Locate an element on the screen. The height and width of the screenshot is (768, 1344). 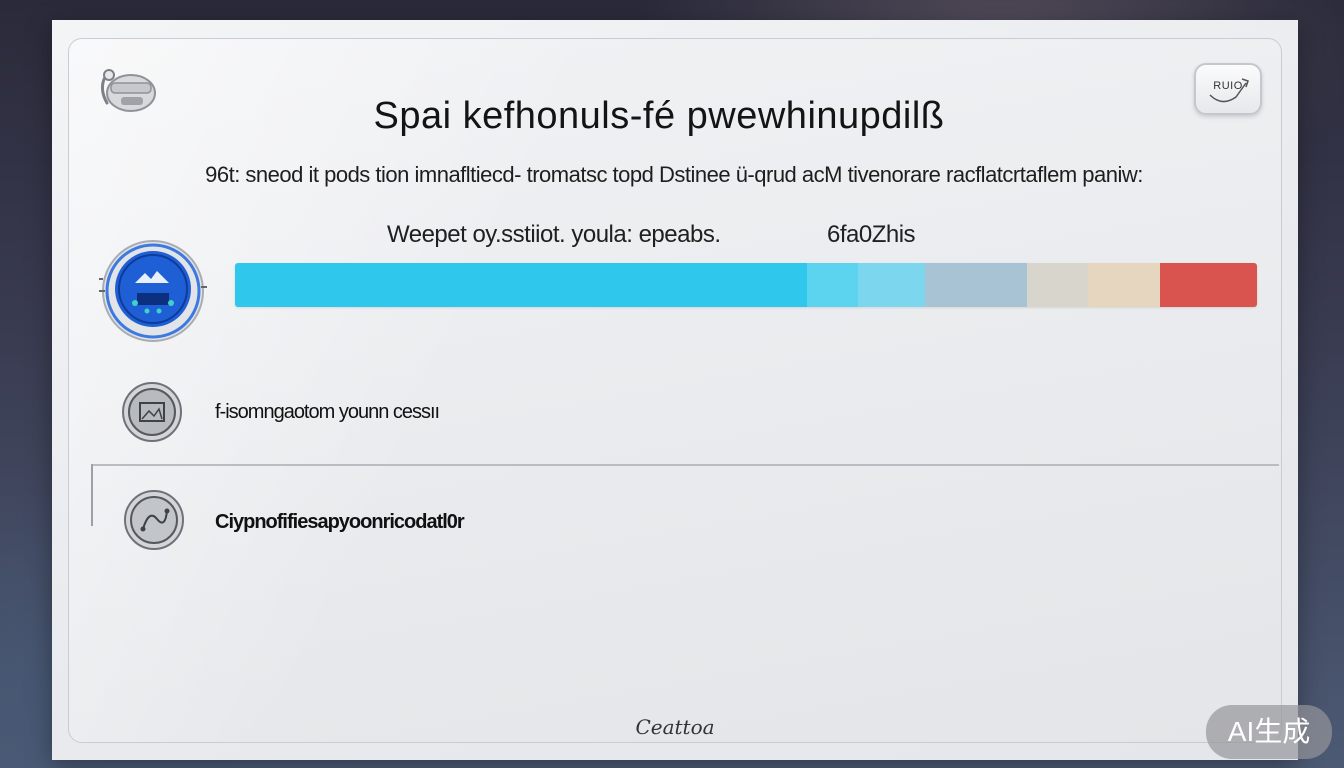
footer-signature: Ceattoa is located at coordinates (675, 727).